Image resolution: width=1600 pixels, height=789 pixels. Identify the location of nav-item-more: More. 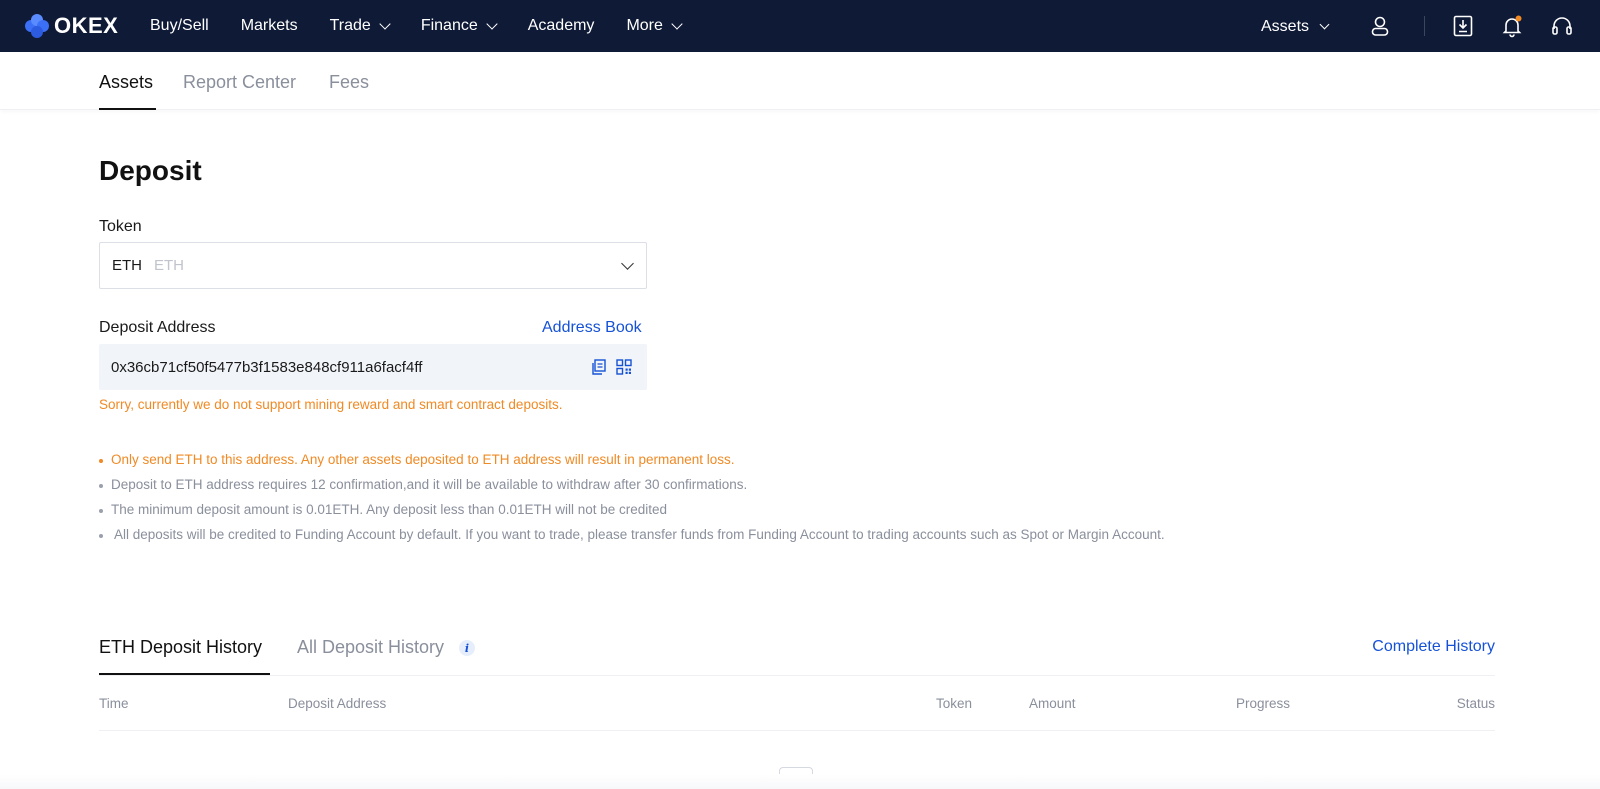
(654, 26).